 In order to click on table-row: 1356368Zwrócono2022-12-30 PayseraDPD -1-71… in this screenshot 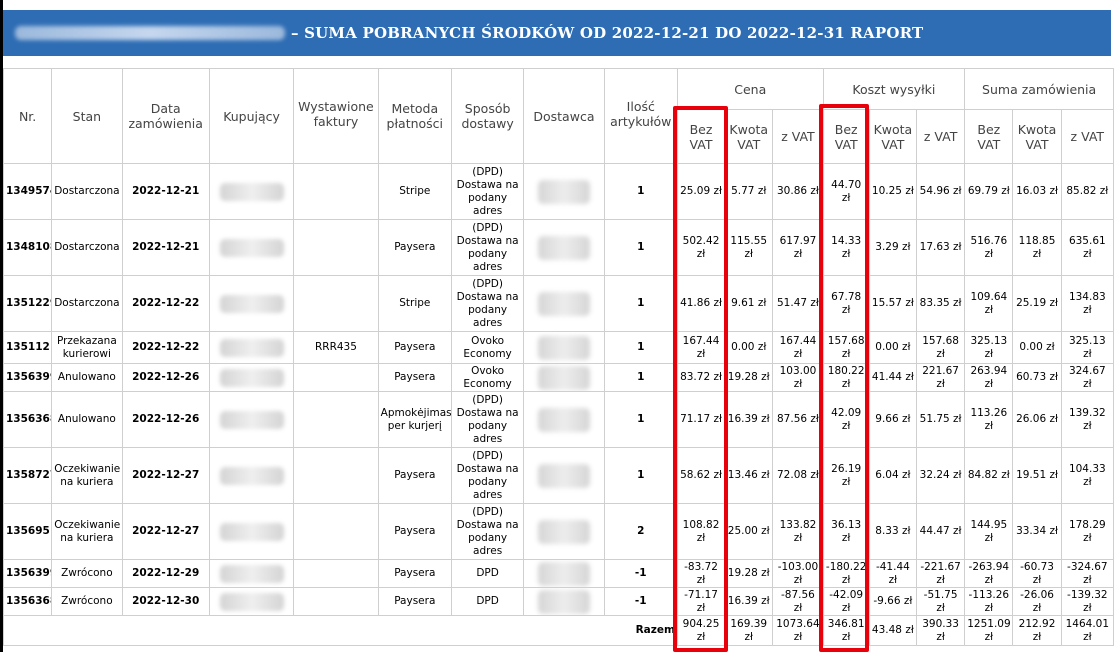, I will do `click(558, 601)`.